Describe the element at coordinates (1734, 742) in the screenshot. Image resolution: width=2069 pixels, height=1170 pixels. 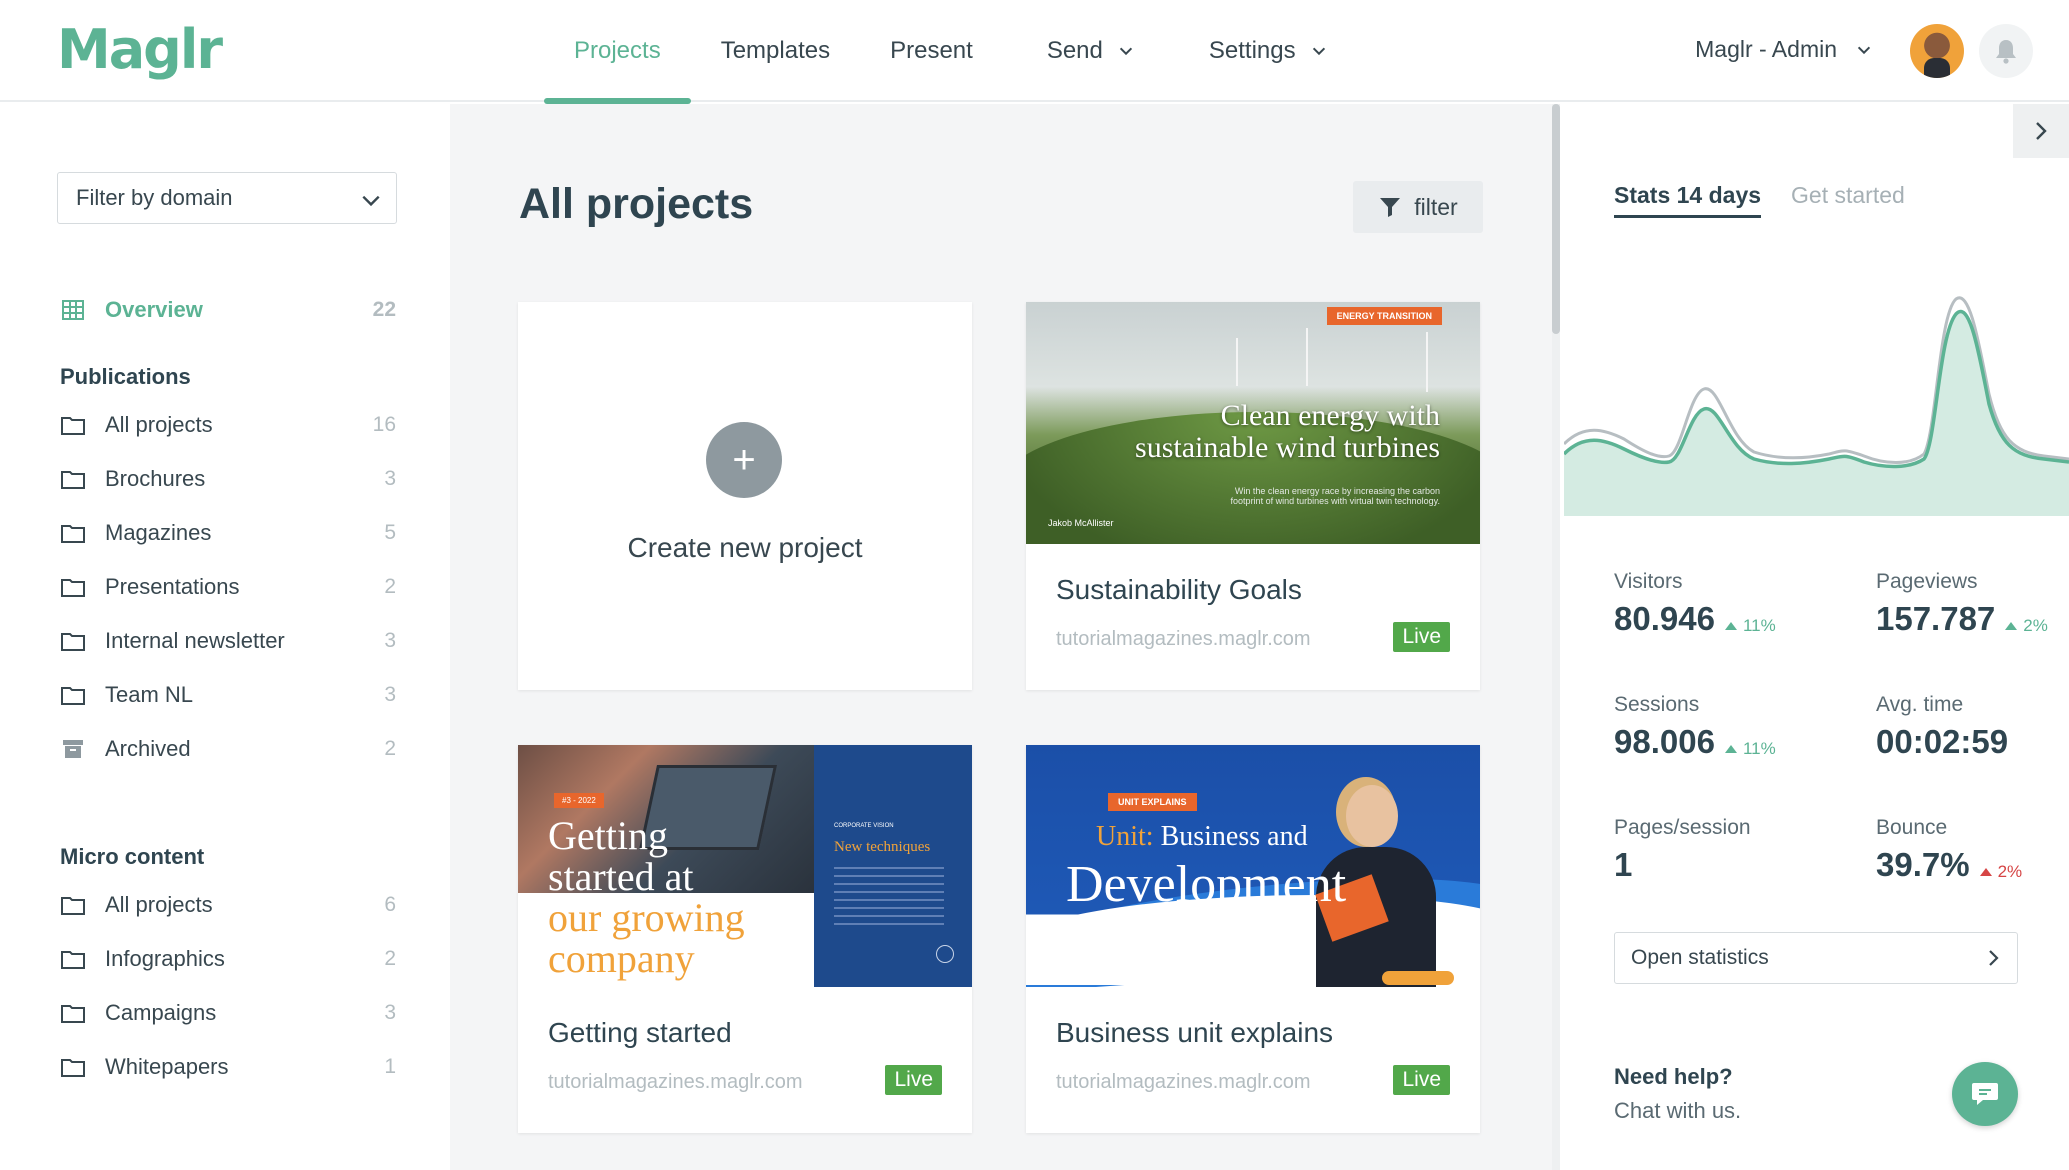
I see `stat-value-row: 98.006 11%` at that location.